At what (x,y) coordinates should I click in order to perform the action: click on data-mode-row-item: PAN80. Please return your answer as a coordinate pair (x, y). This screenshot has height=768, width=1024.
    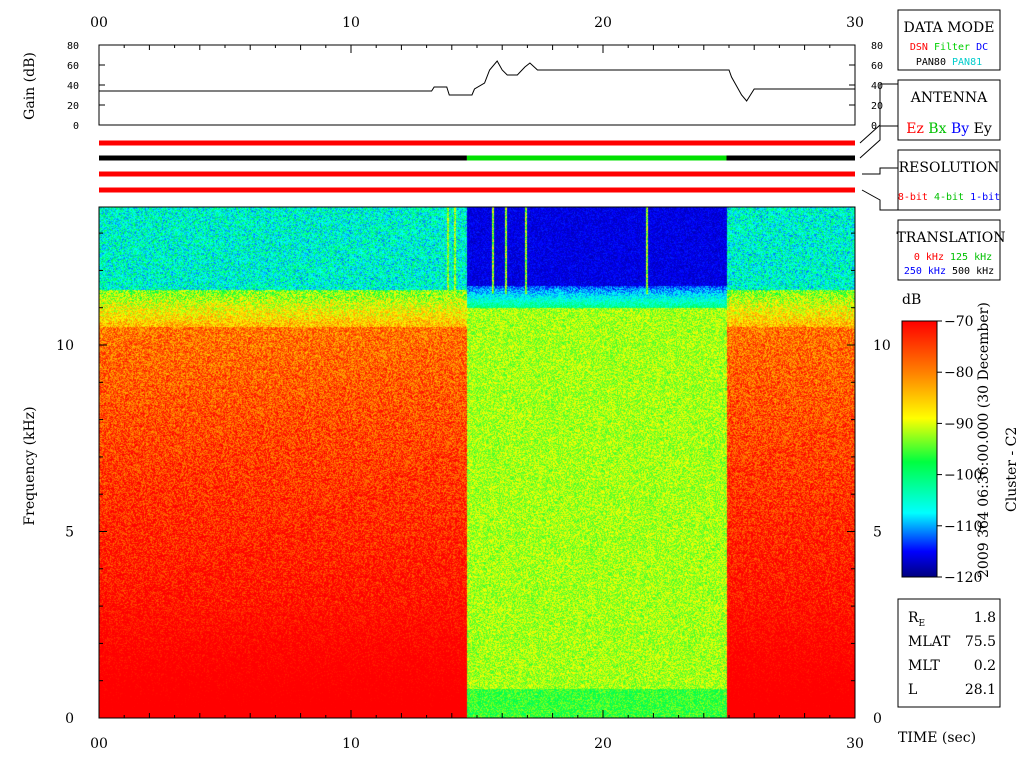
    Looking at the image, I should click on (931, 62).